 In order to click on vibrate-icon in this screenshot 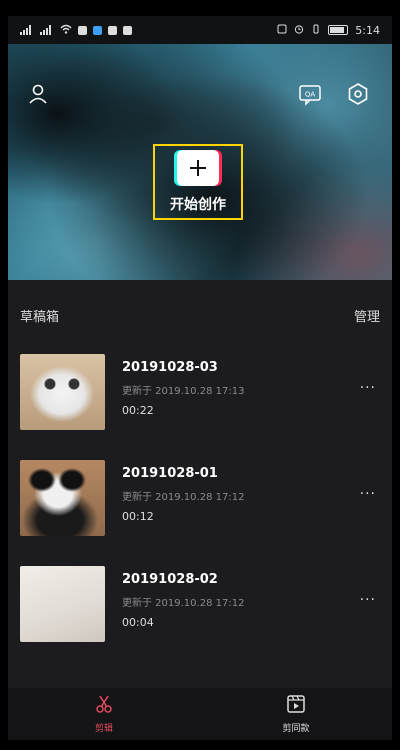, I will do `click(316, 30)`.